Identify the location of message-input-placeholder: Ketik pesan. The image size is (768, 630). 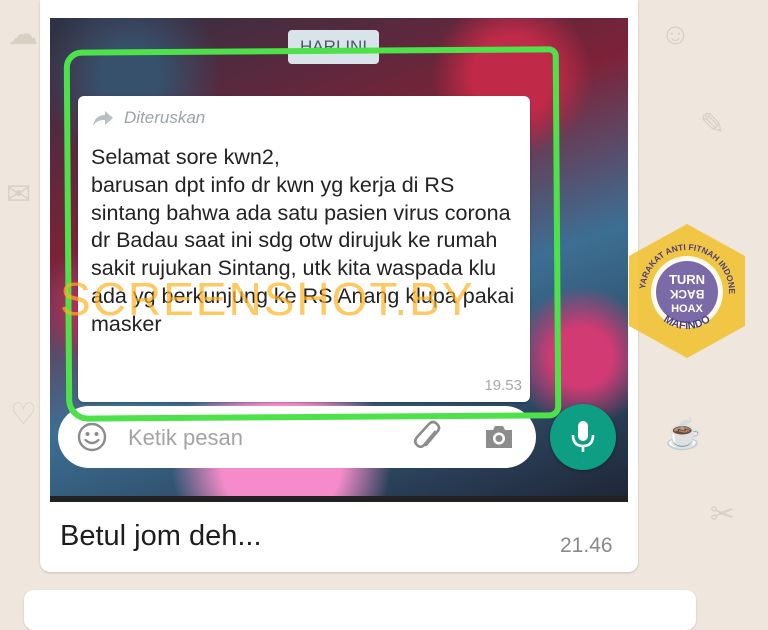
(185, 438).